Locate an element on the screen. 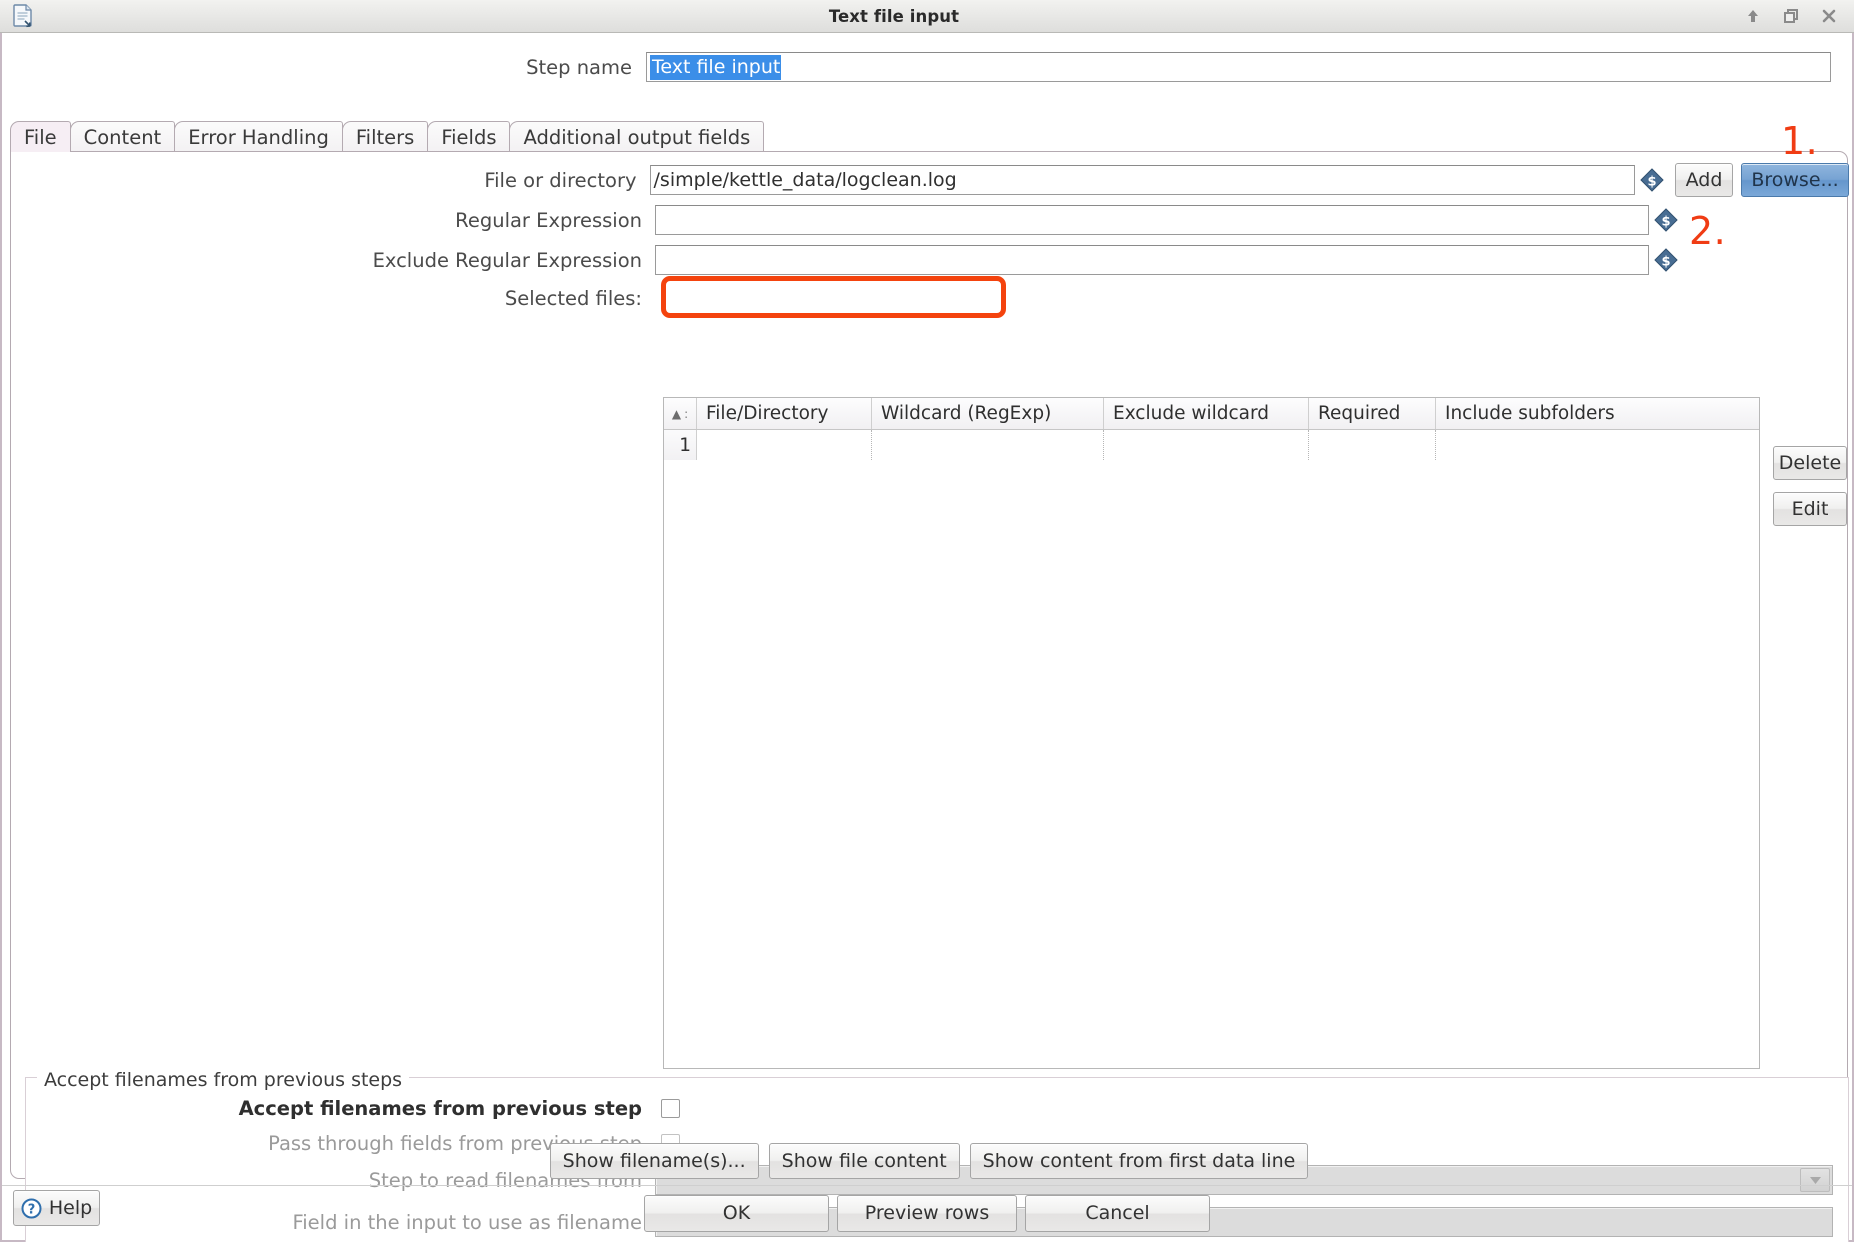 The image size is (1854, 1242). table-row: 1 is located at coordinates (1211, 445).